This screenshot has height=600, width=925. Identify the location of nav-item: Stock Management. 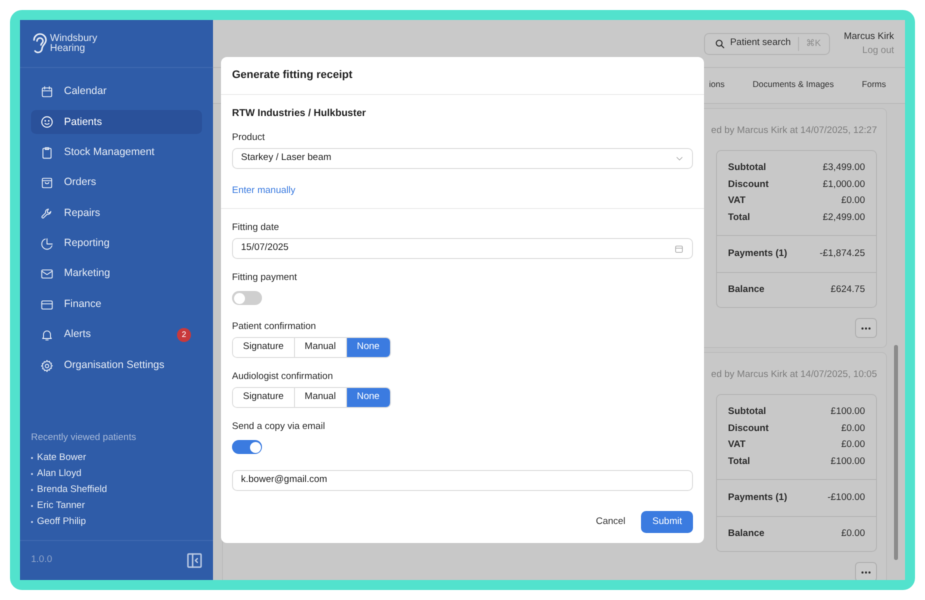
(116, 152).